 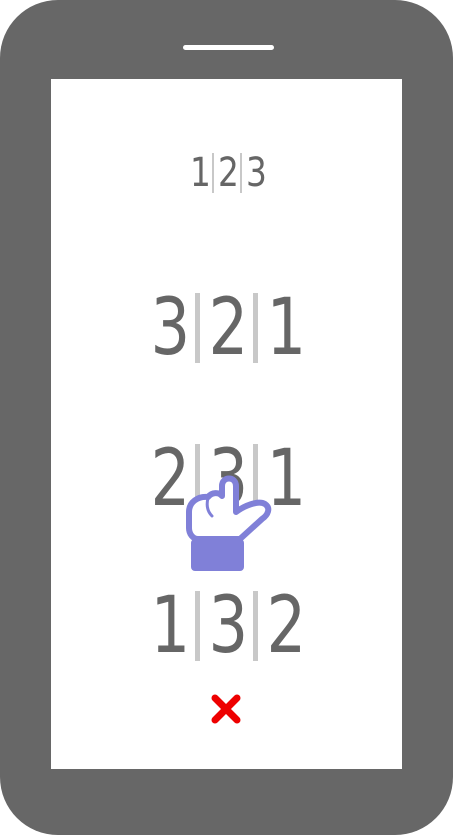 What do you see at coordinates (226, 709) in the screenshot?
I see `wrong-x-icon` at bounding box center [226, 709].